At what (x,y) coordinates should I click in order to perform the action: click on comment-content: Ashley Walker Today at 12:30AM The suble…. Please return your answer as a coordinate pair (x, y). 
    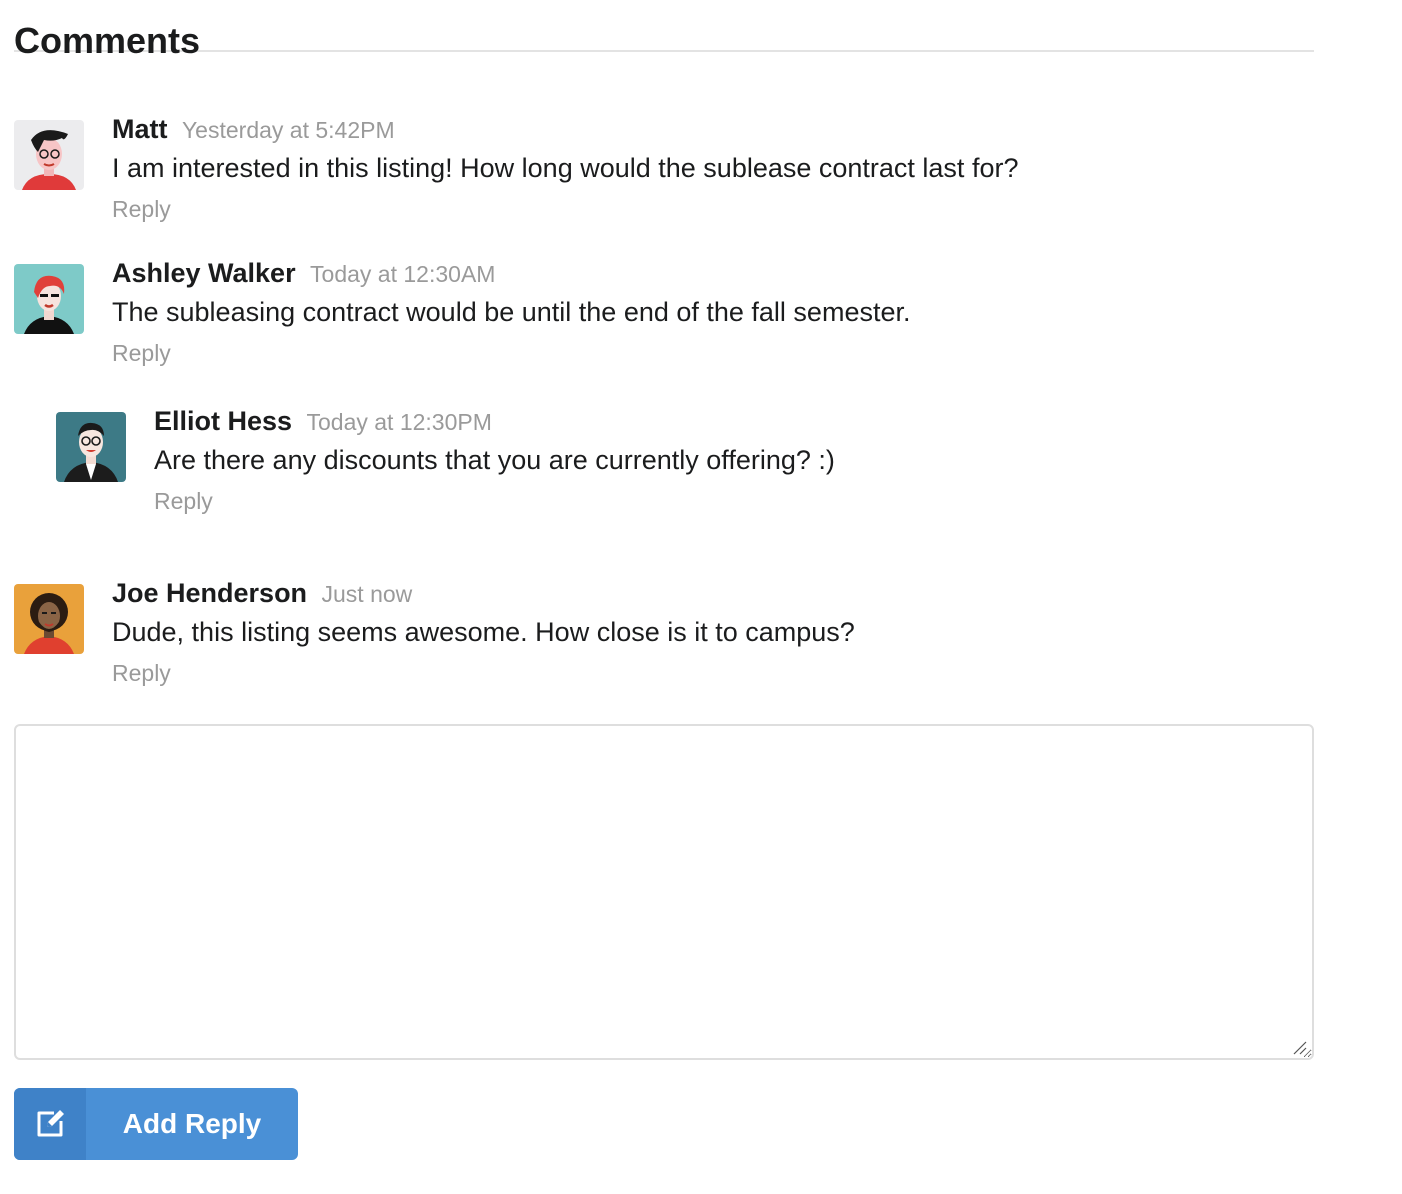
    Looking at the image, I should click on (713, 311).